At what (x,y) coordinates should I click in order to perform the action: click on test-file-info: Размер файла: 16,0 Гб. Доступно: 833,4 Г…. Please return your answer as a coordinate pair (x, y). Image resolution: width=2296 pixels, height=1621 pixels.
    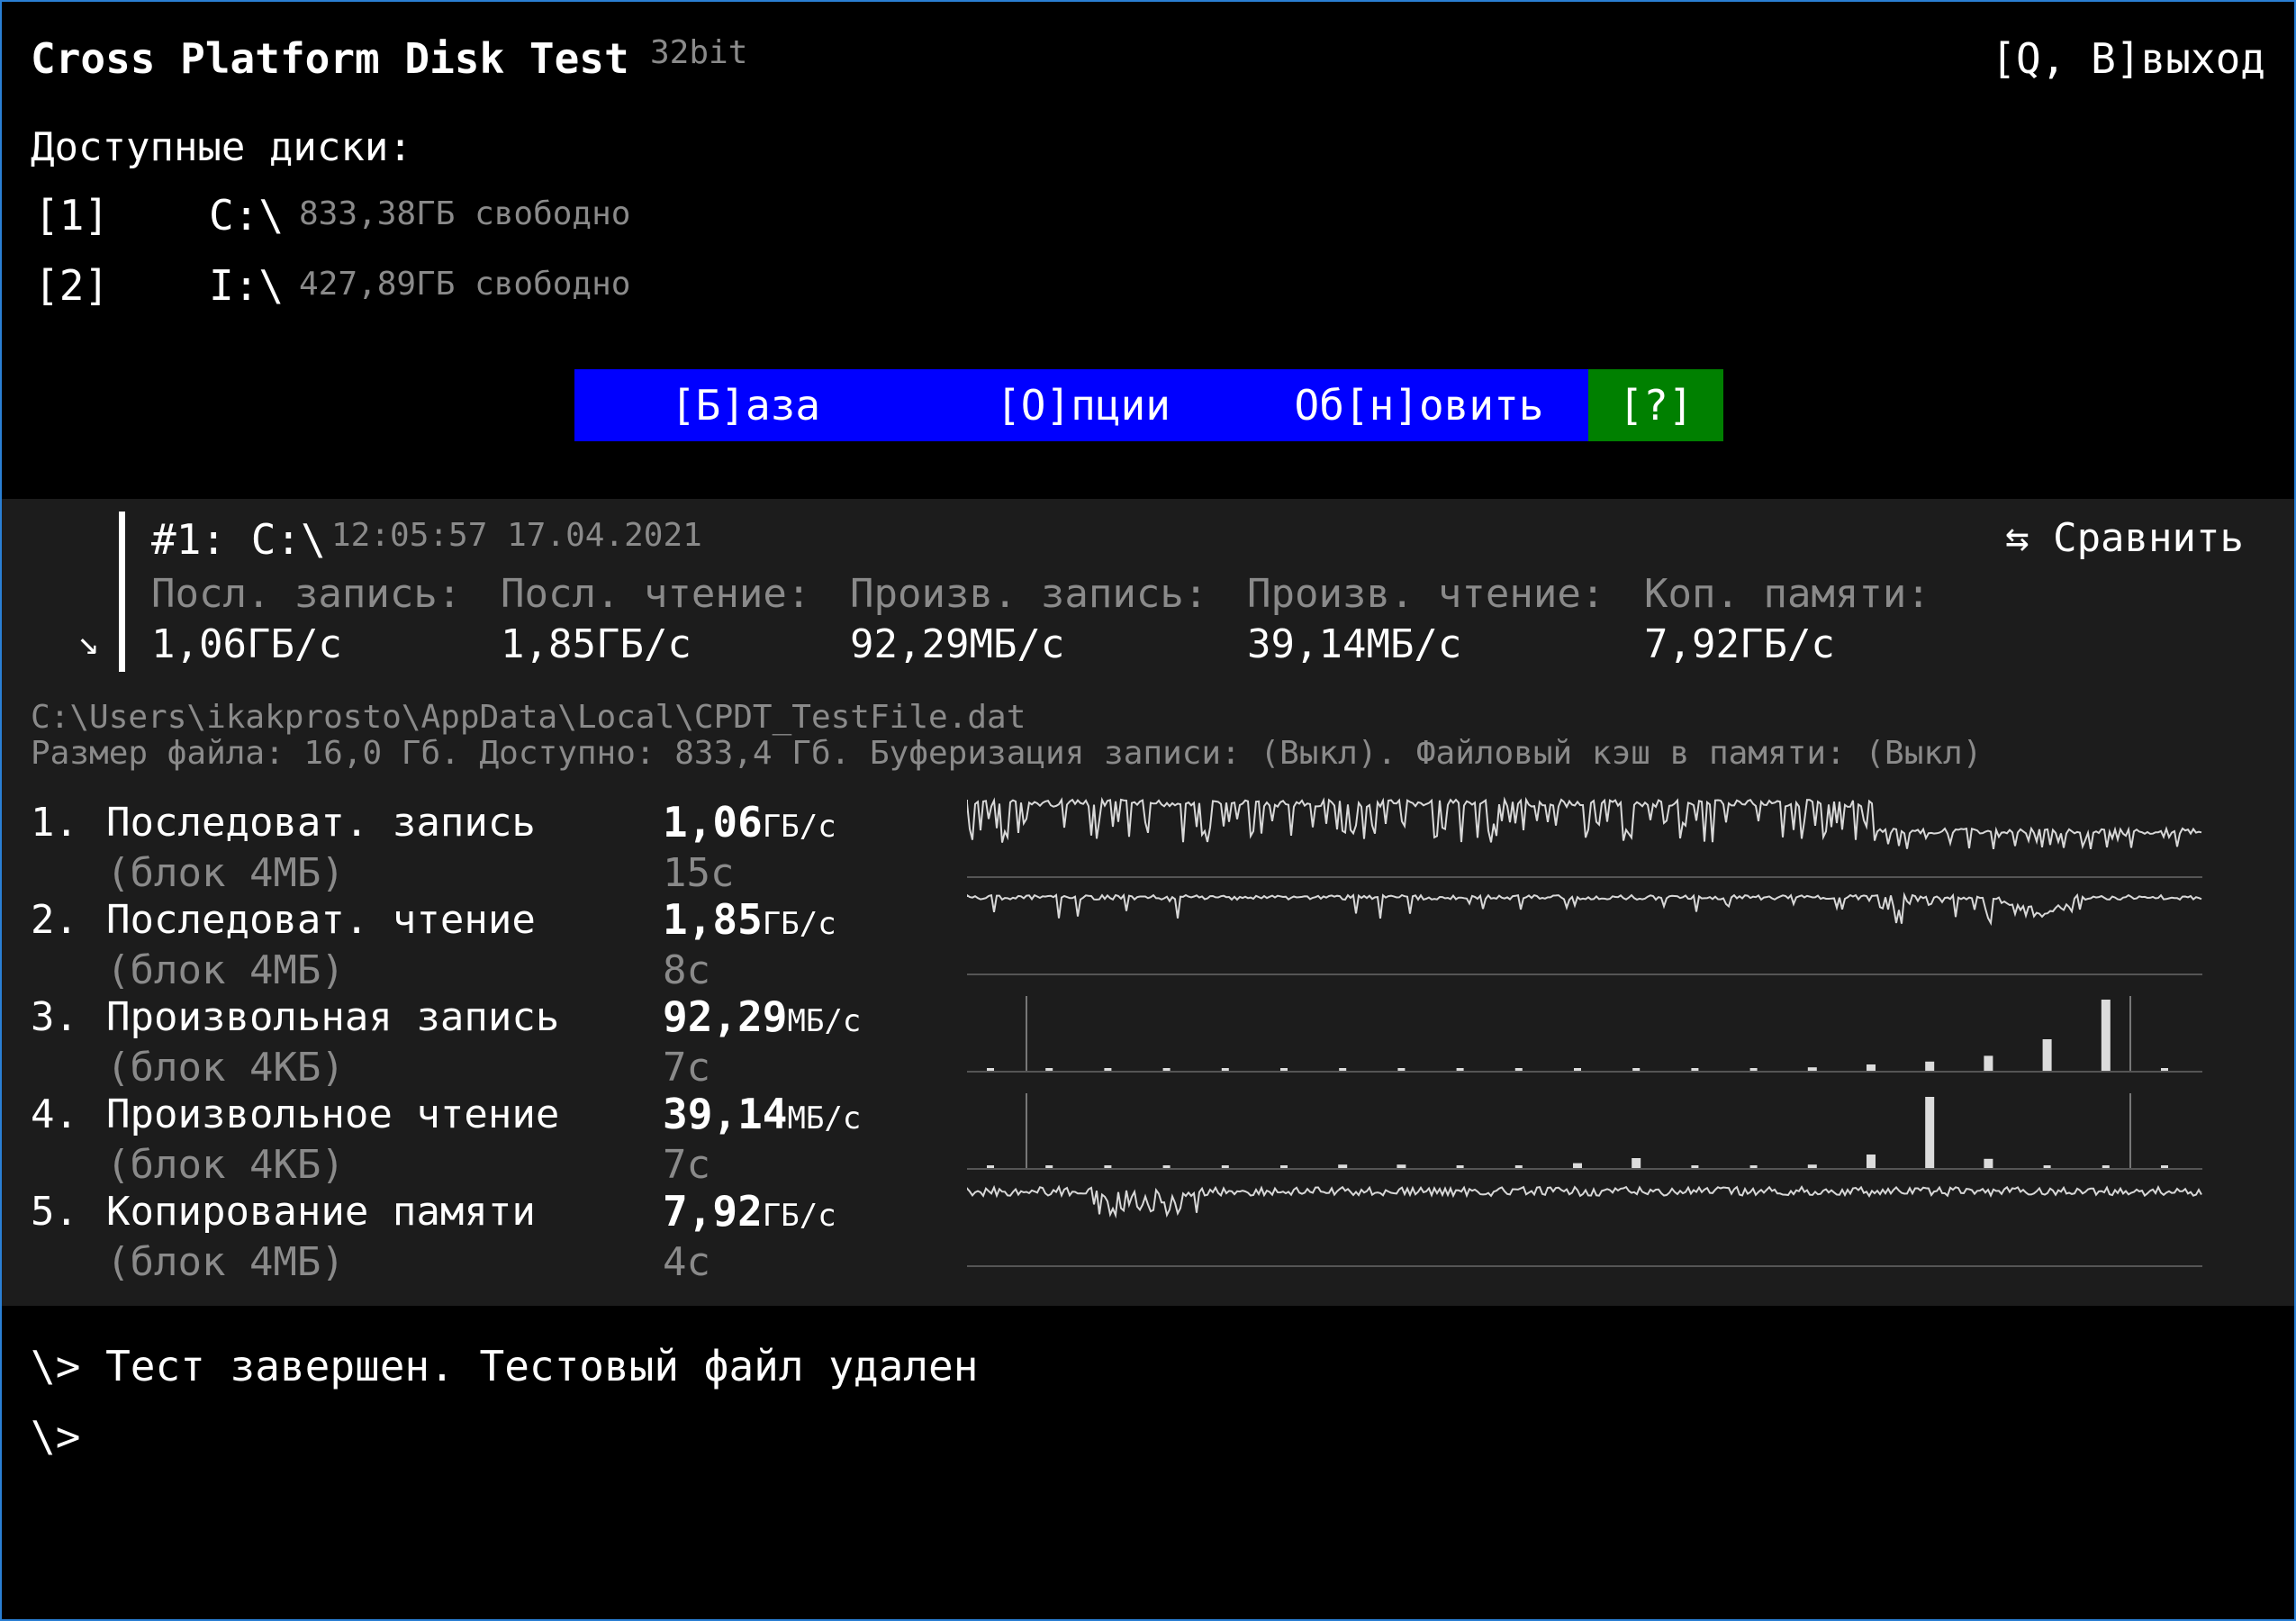
    Looking at the image, I should click on (1007, 753).